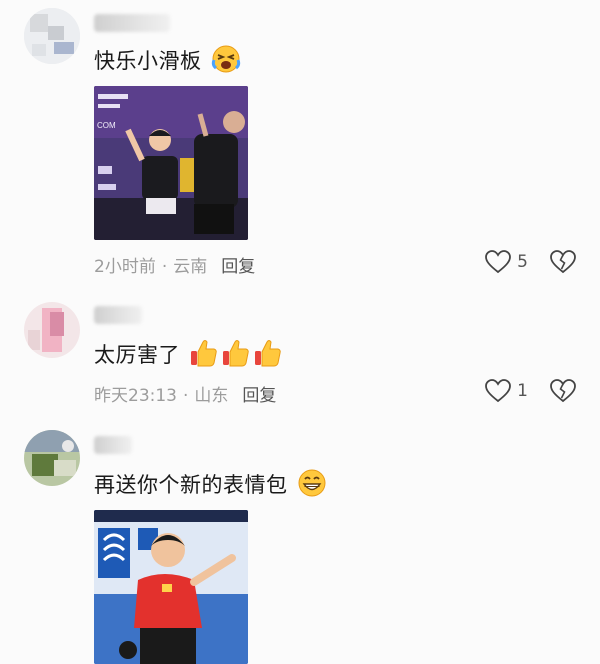 The width and height of the screenshot is (600, 664). Describe the element at coordinates (211, 396) in the screenshot. I see `comment-location: 山东` at that location.